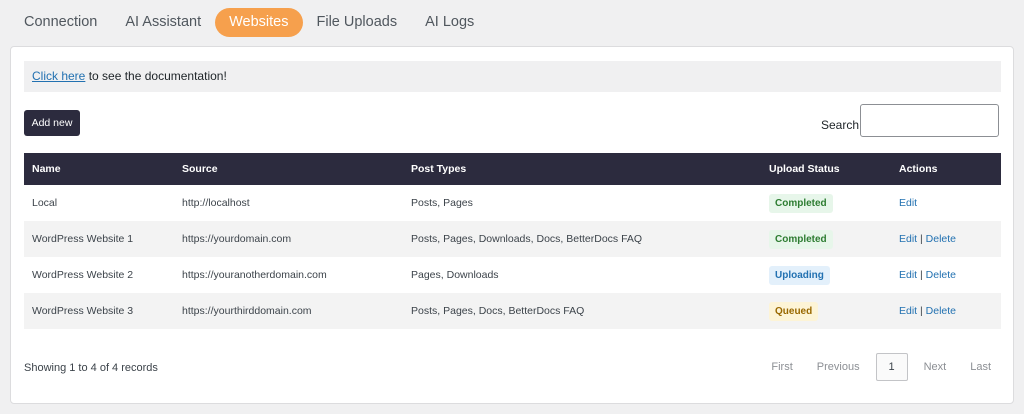  I want to click on documentation-link: Click here, so click(58, 76).